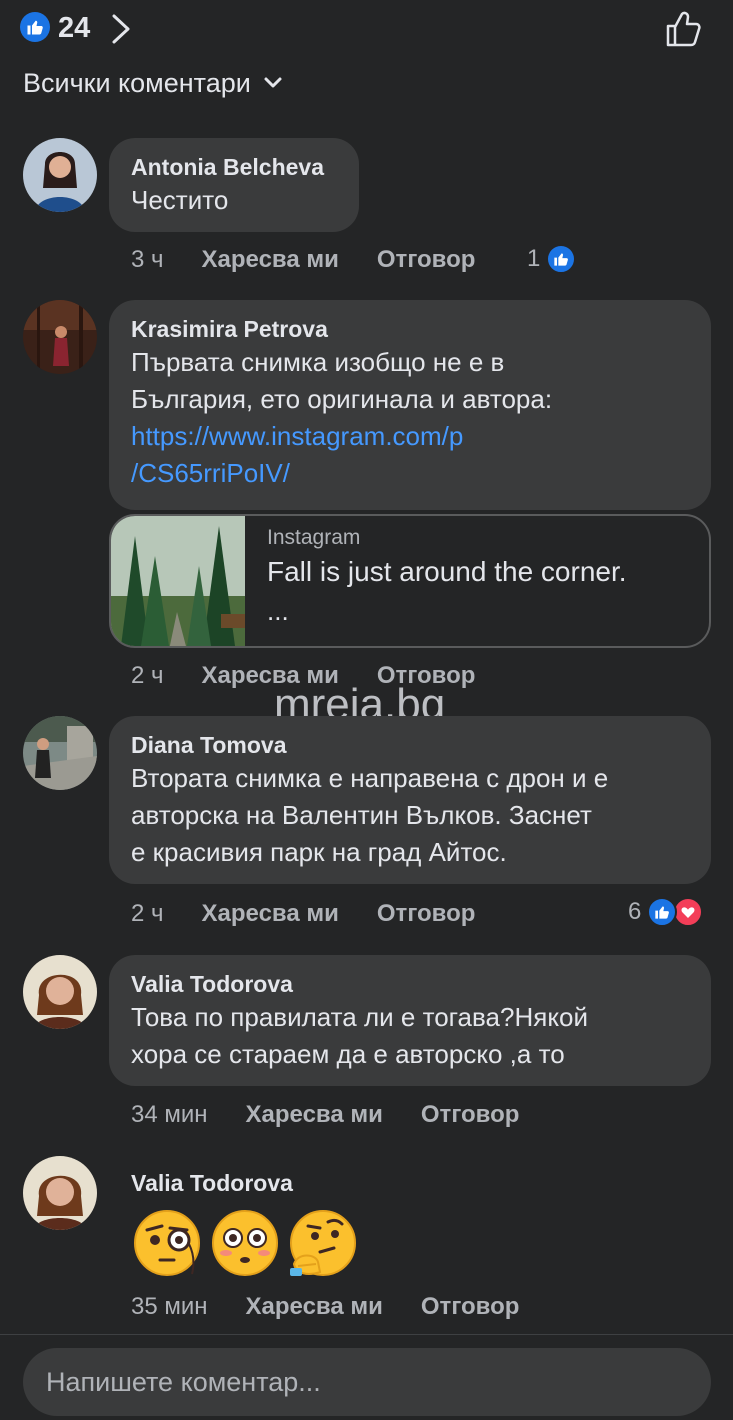 This screenshot has width=733, height=1420. What do you see at coordinates (137, 82) in the screenshot?
I see `filter-label: Всички коментари` at bounding box center [137, 82].